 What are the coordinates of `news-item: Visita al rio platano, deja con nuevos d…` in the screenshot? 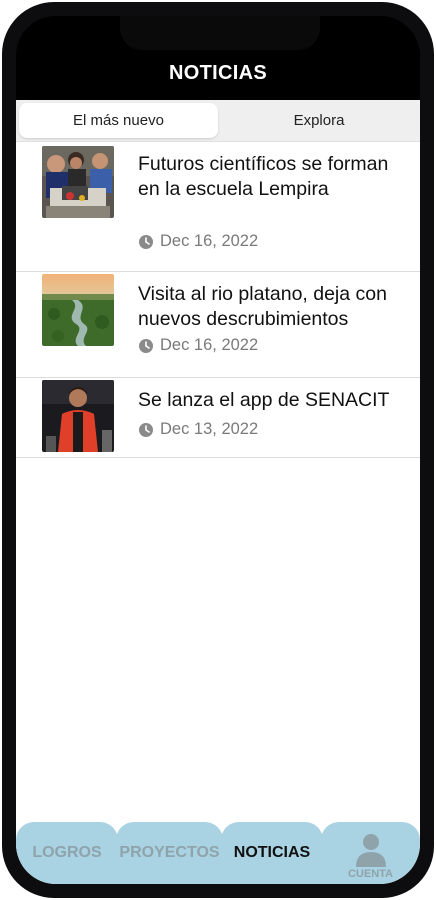 It's located at (218, 325).